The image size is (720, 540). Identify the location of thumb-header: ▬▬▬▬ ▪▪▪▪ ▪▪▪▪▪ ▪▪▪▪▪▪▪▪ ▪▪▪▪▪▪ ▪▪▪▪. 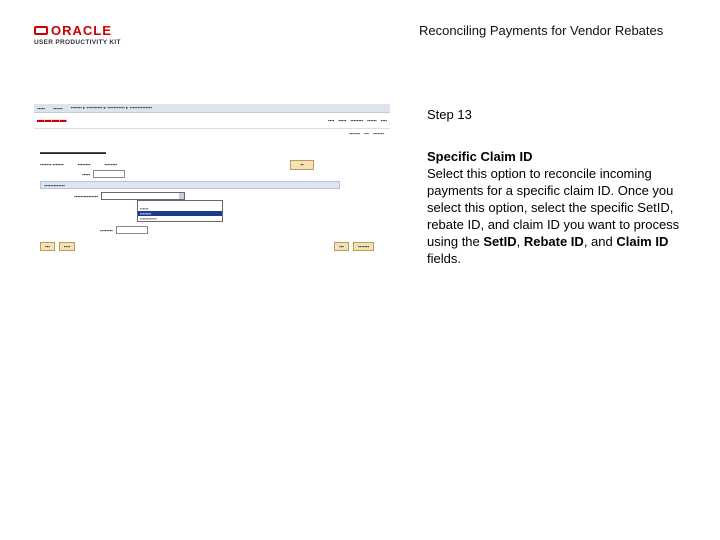
(212, 121).